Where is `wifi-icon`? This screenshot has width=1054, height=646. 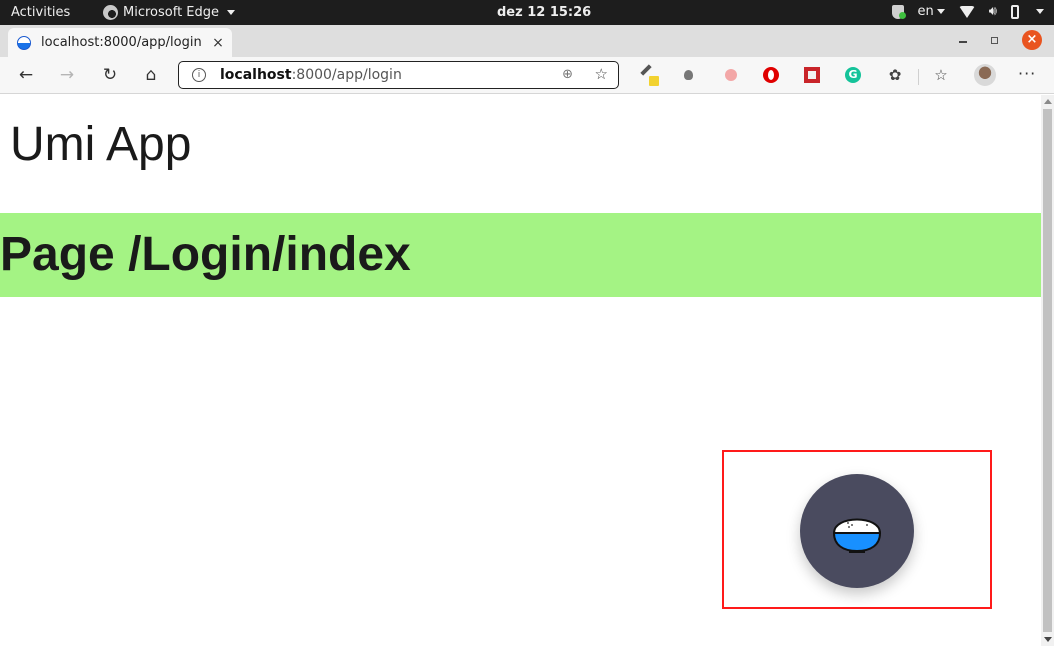
wifi-icon is located at coordinates (966, 11).